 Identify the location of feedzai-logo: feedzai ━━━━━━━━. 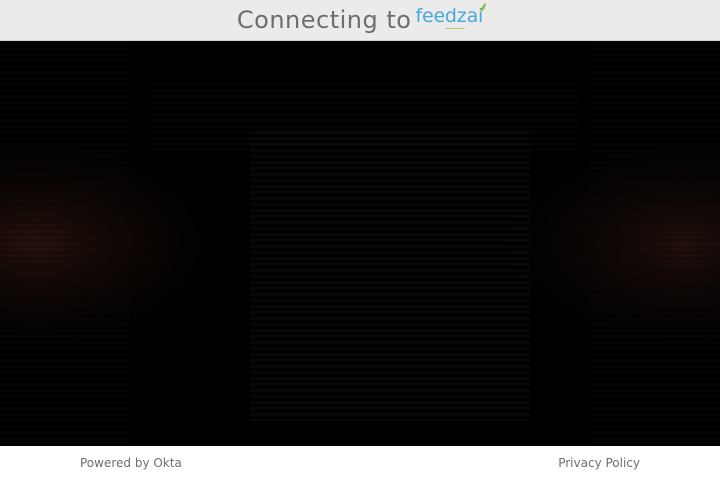
(451, 16).